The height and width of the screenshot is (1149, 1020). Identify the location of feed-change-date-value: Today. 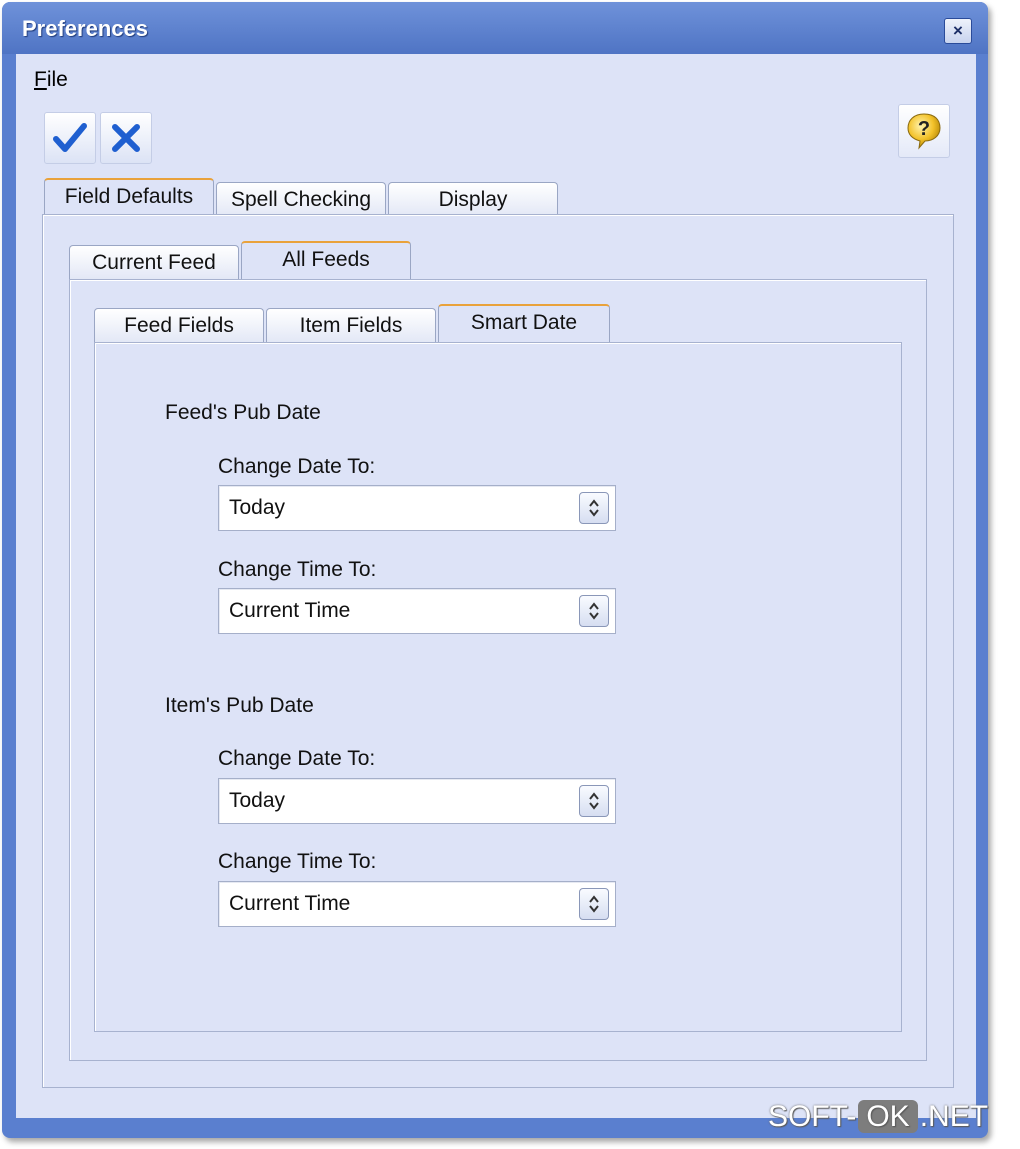
(257, 507).